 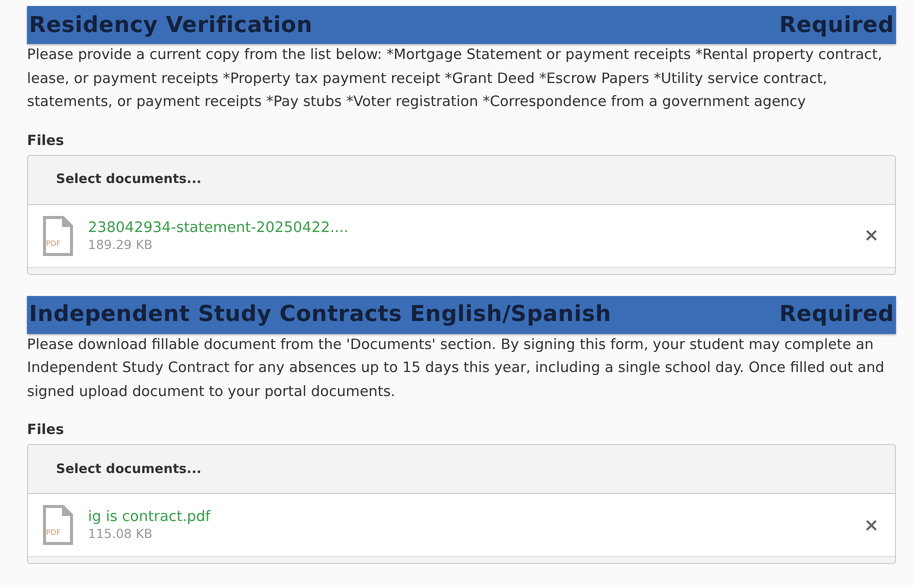 I want to click on section-description: Please provide a current copy from the list below: *Mortgage Statement or payment receipts *Rental property contract, lease, or payment receipts *Property tax payment receipt *Grant Deed *Escrow Papers *Utility service contract, statements, or payment receipts *Pay stubs *Voter registration *Correspondence from a government agency, so click(x=455, y=79).